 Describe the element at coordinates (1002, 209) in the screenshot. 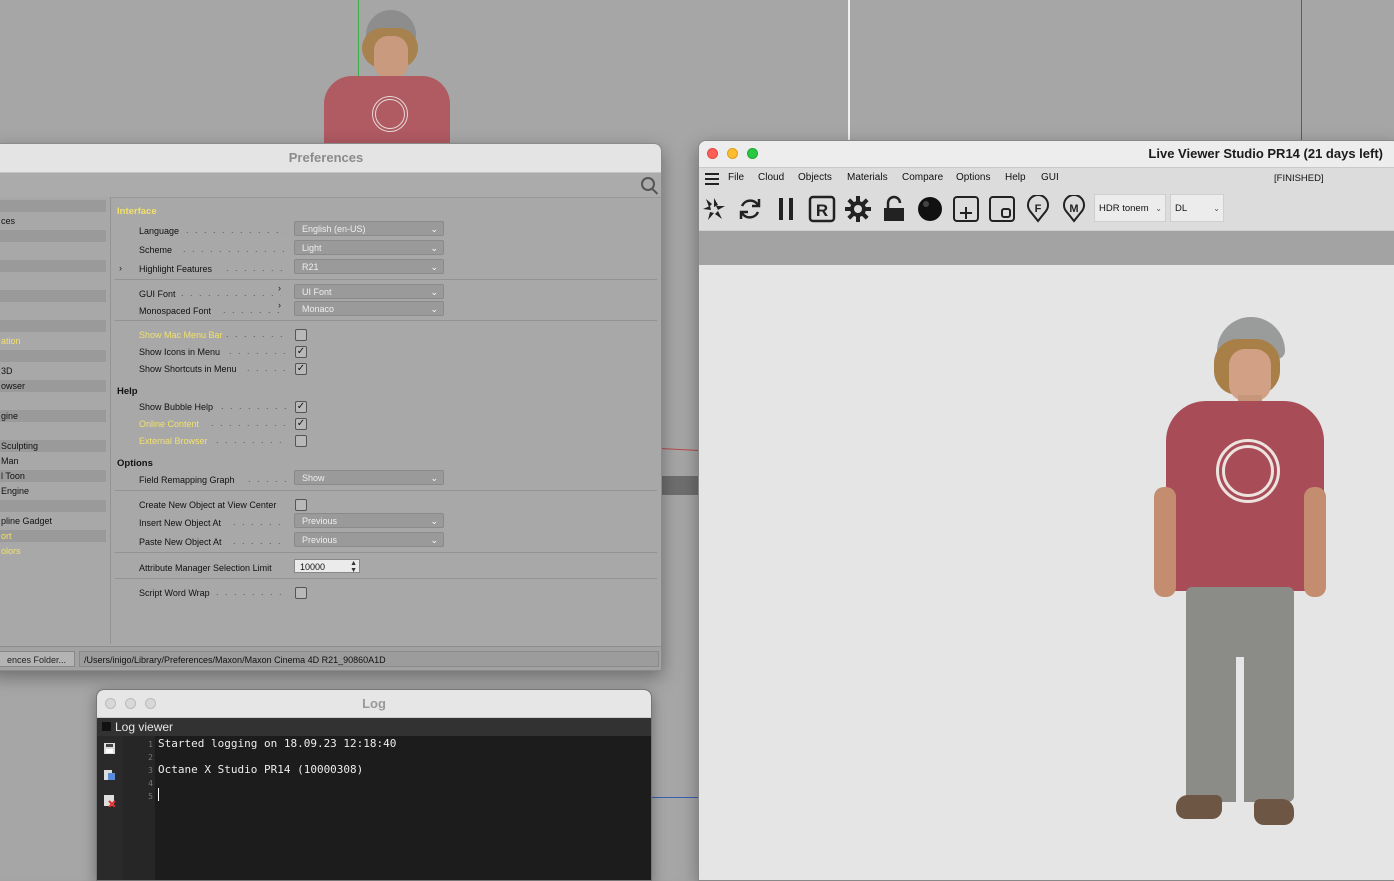

I see `film-region-icon` at that location.